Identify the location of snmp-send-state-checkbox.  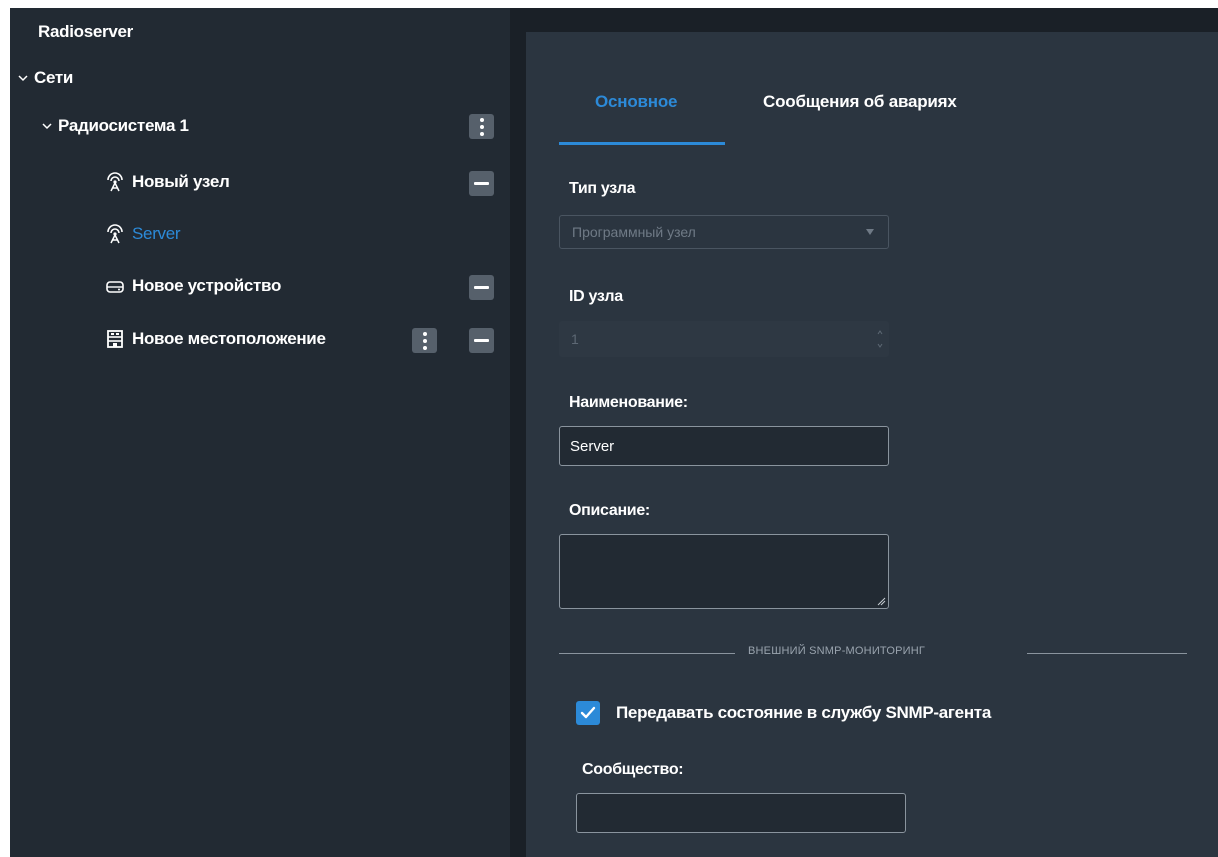
(588, 713).